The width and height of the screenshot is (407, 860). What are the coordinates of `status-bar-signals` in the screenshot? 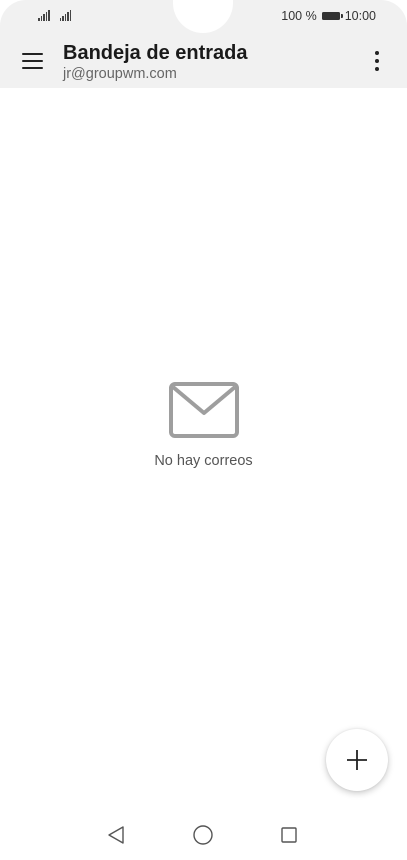 It's located at (54, 15).